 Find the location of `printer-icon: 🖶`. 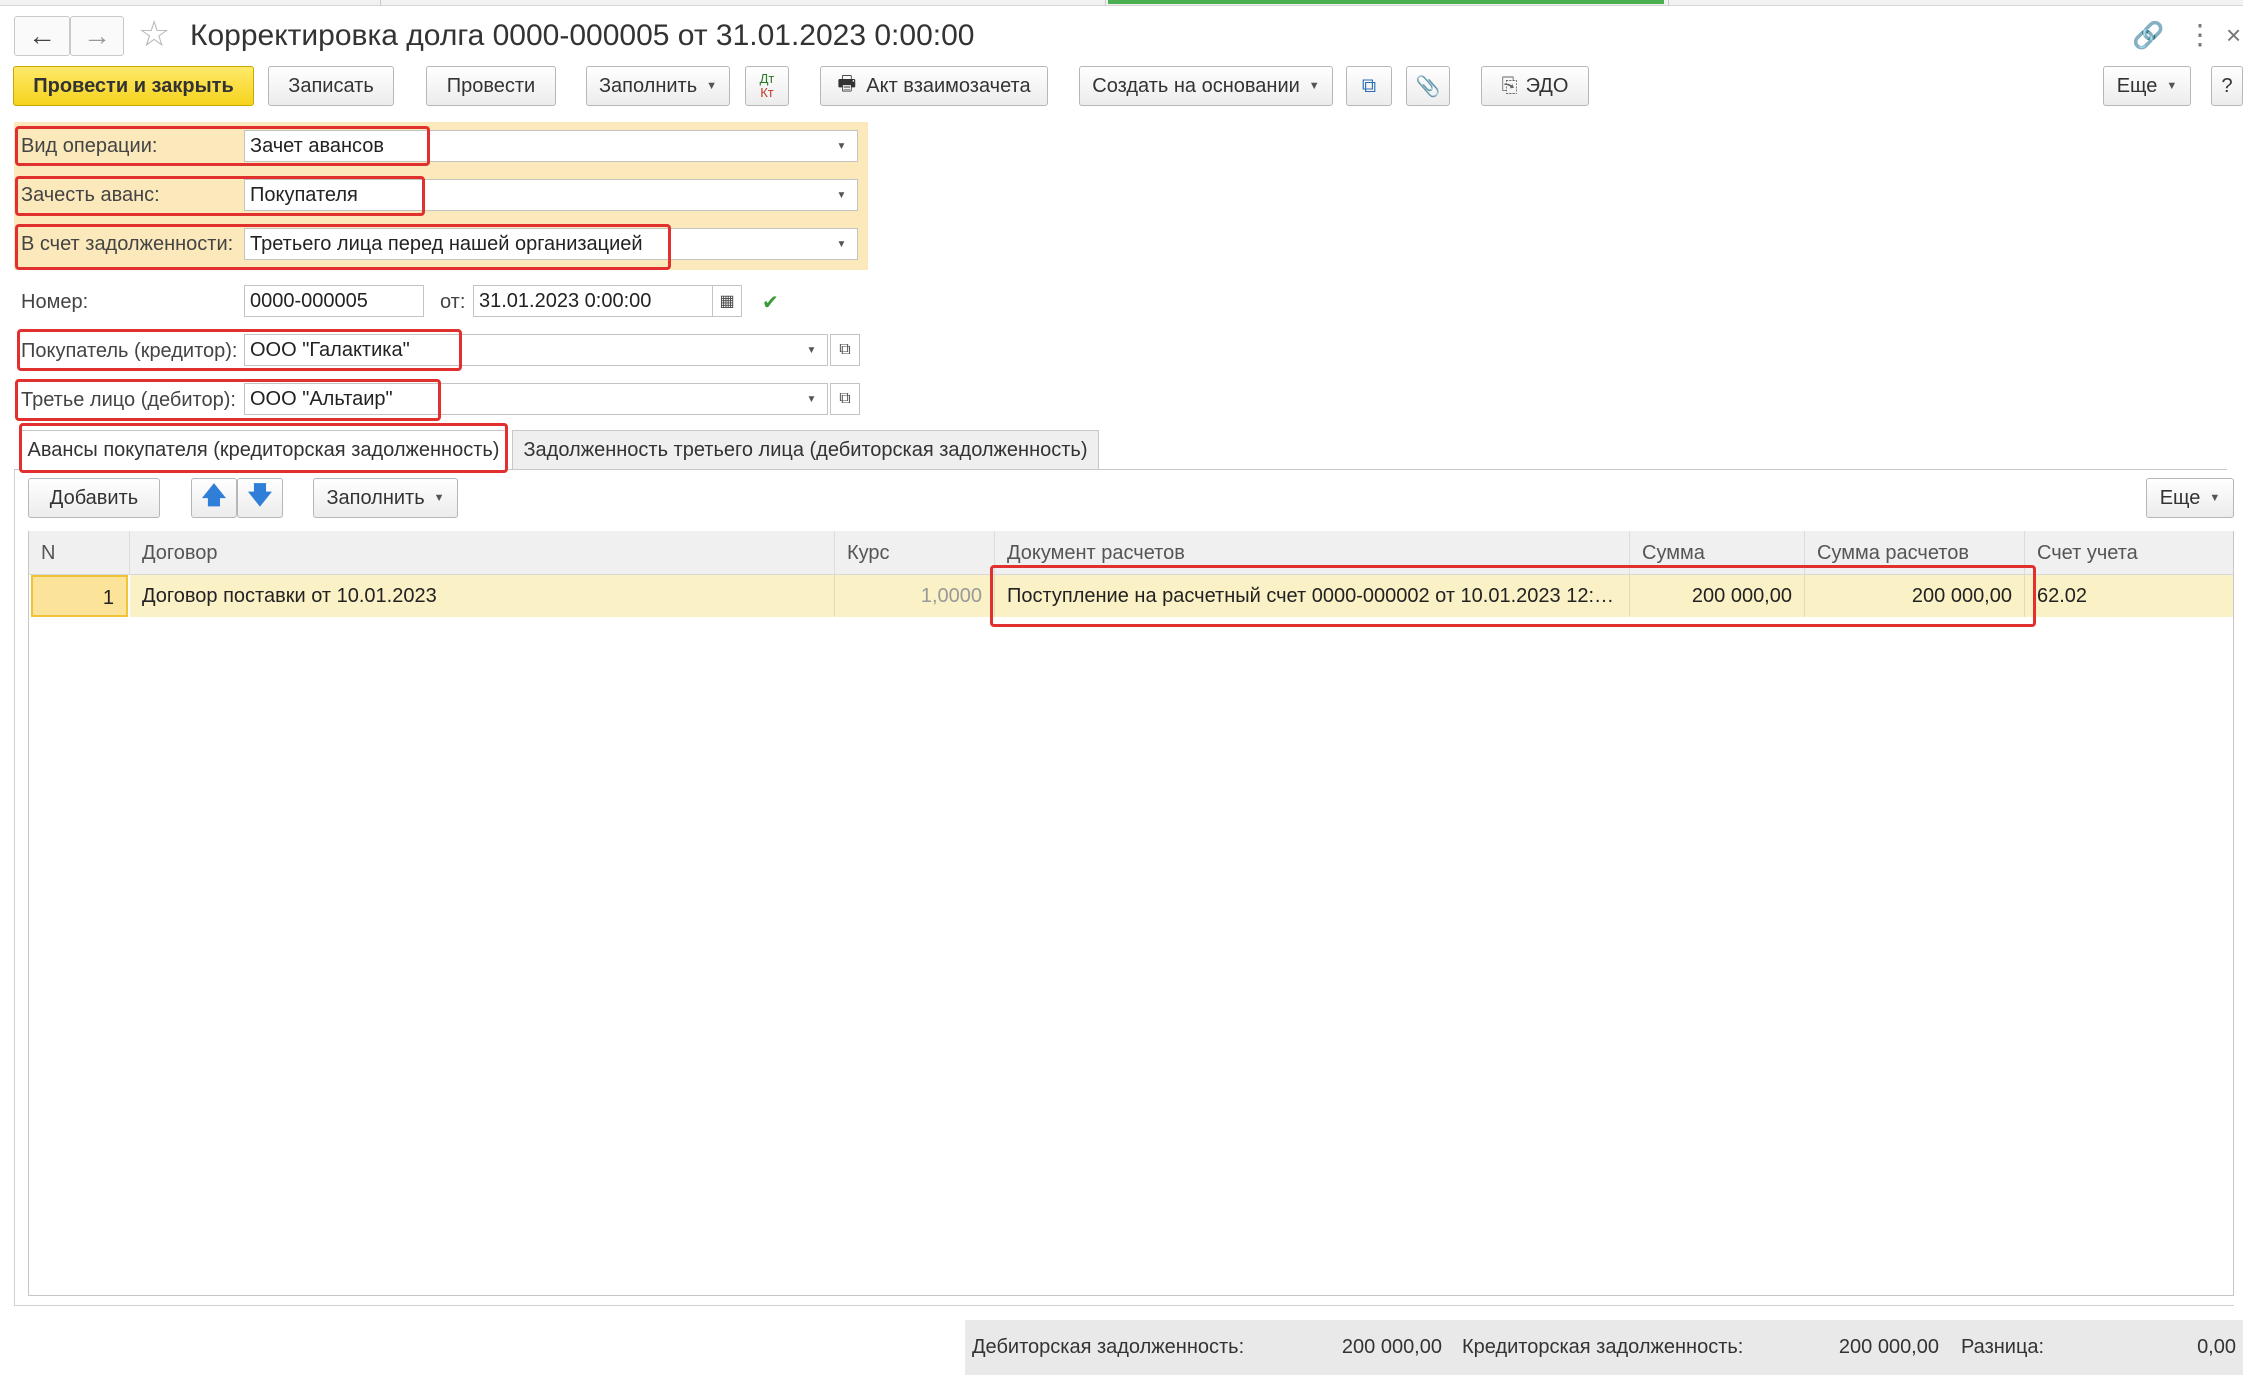

printer-icon: 🖶 is located at coordinates (847, 84).